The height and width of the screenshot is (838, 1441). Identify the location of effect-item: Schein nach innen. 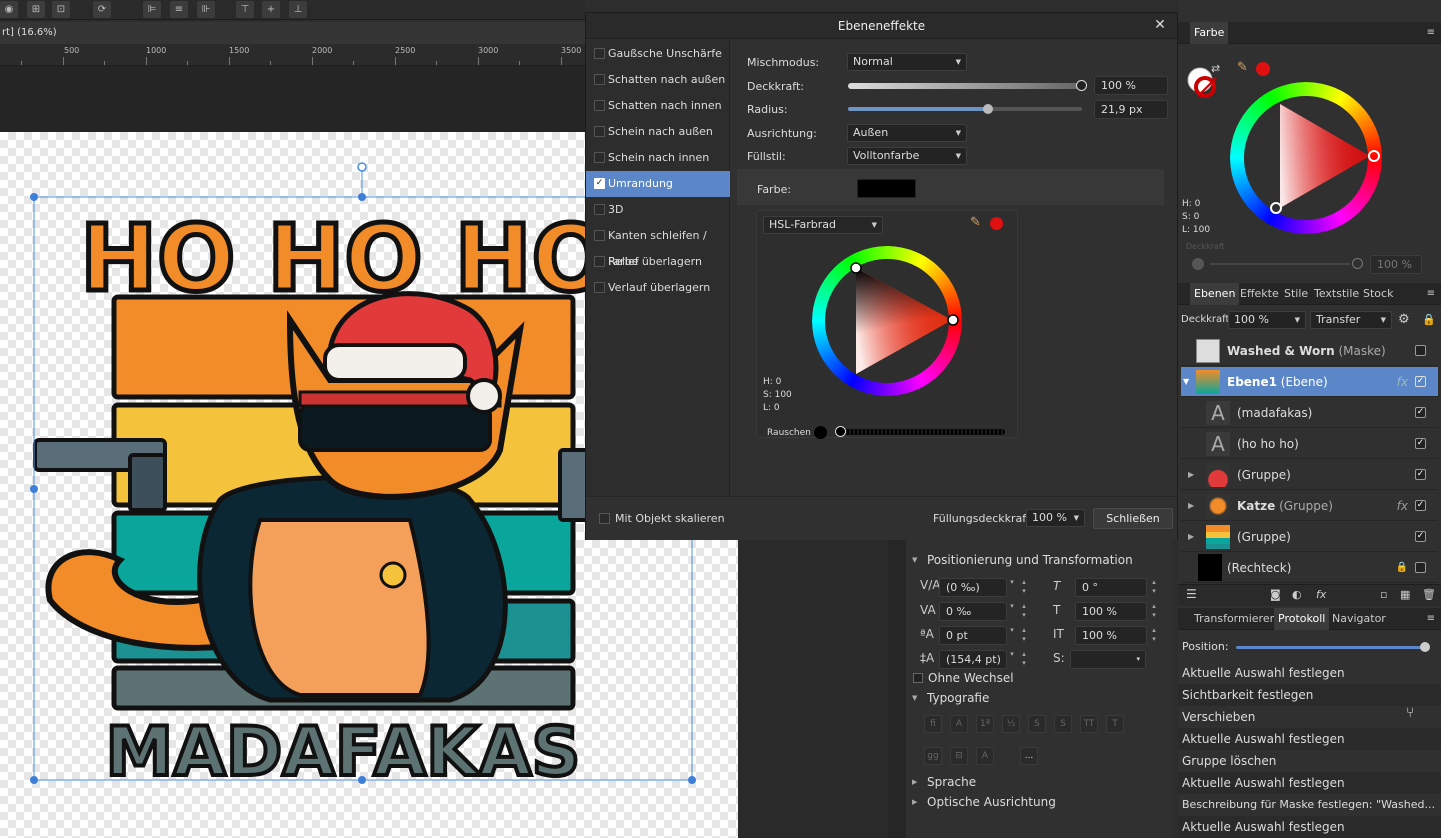
(658, 158).